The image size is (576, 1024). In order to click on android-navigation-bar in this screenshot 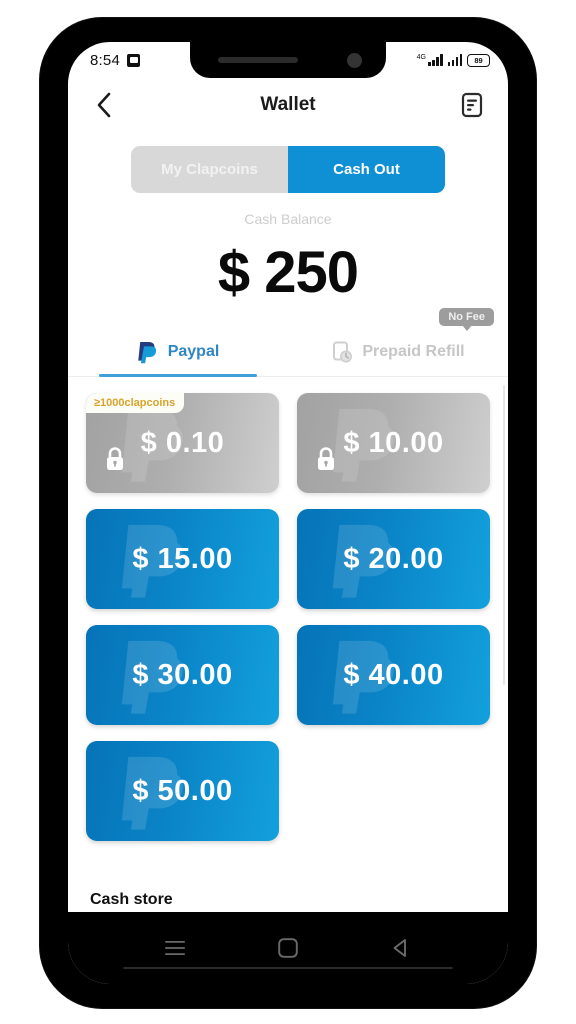, I will do `click(288, 948)`.